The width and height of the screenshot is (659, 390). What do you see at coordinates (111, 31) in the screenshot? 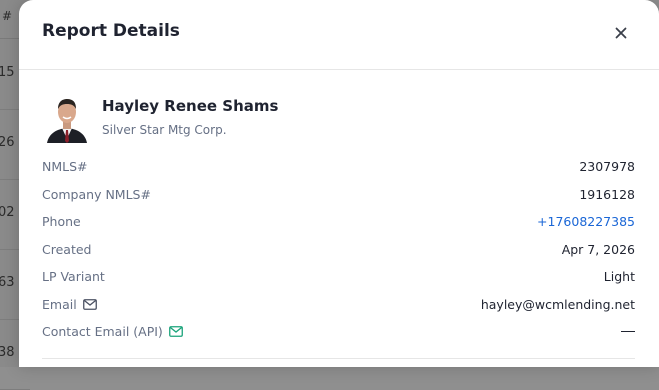
I see `modal-title: Report Details` at bounding box center [111, 31].